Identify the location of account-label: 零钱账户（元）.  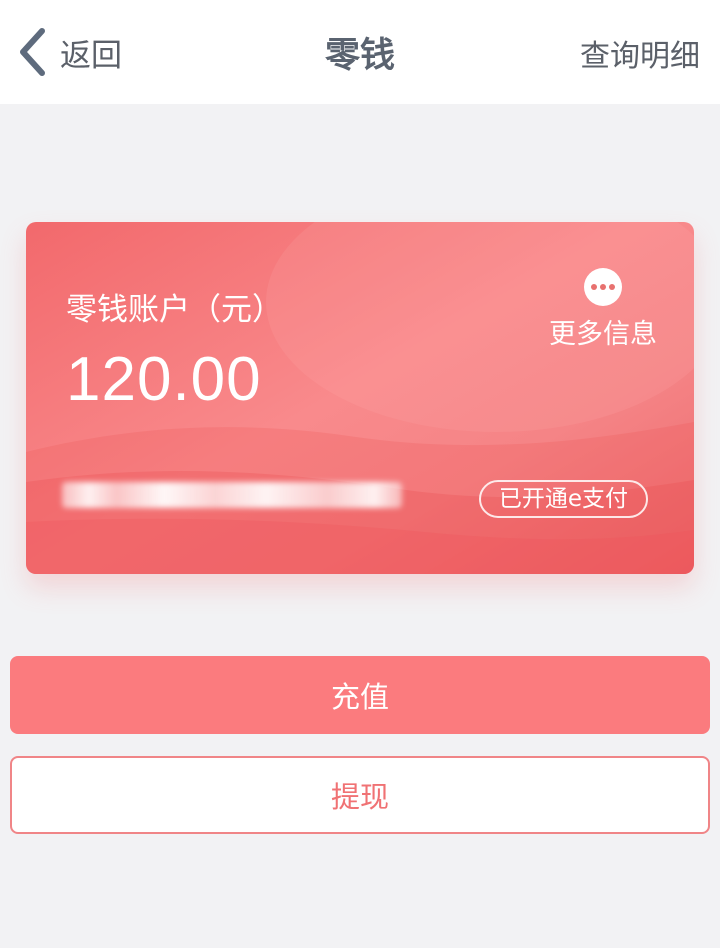
(174, 310).